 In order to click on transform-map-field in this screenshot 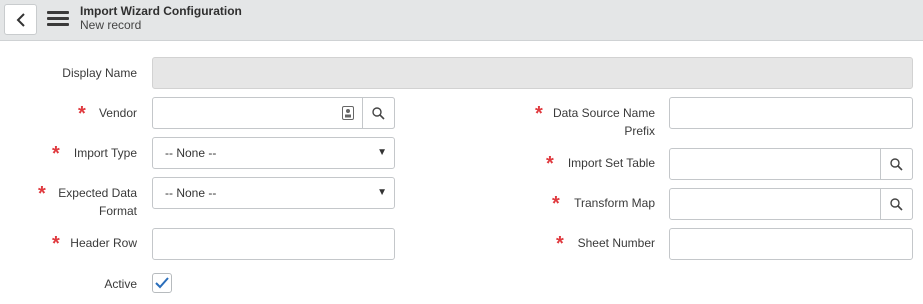, I will do `click(791, 204)`.